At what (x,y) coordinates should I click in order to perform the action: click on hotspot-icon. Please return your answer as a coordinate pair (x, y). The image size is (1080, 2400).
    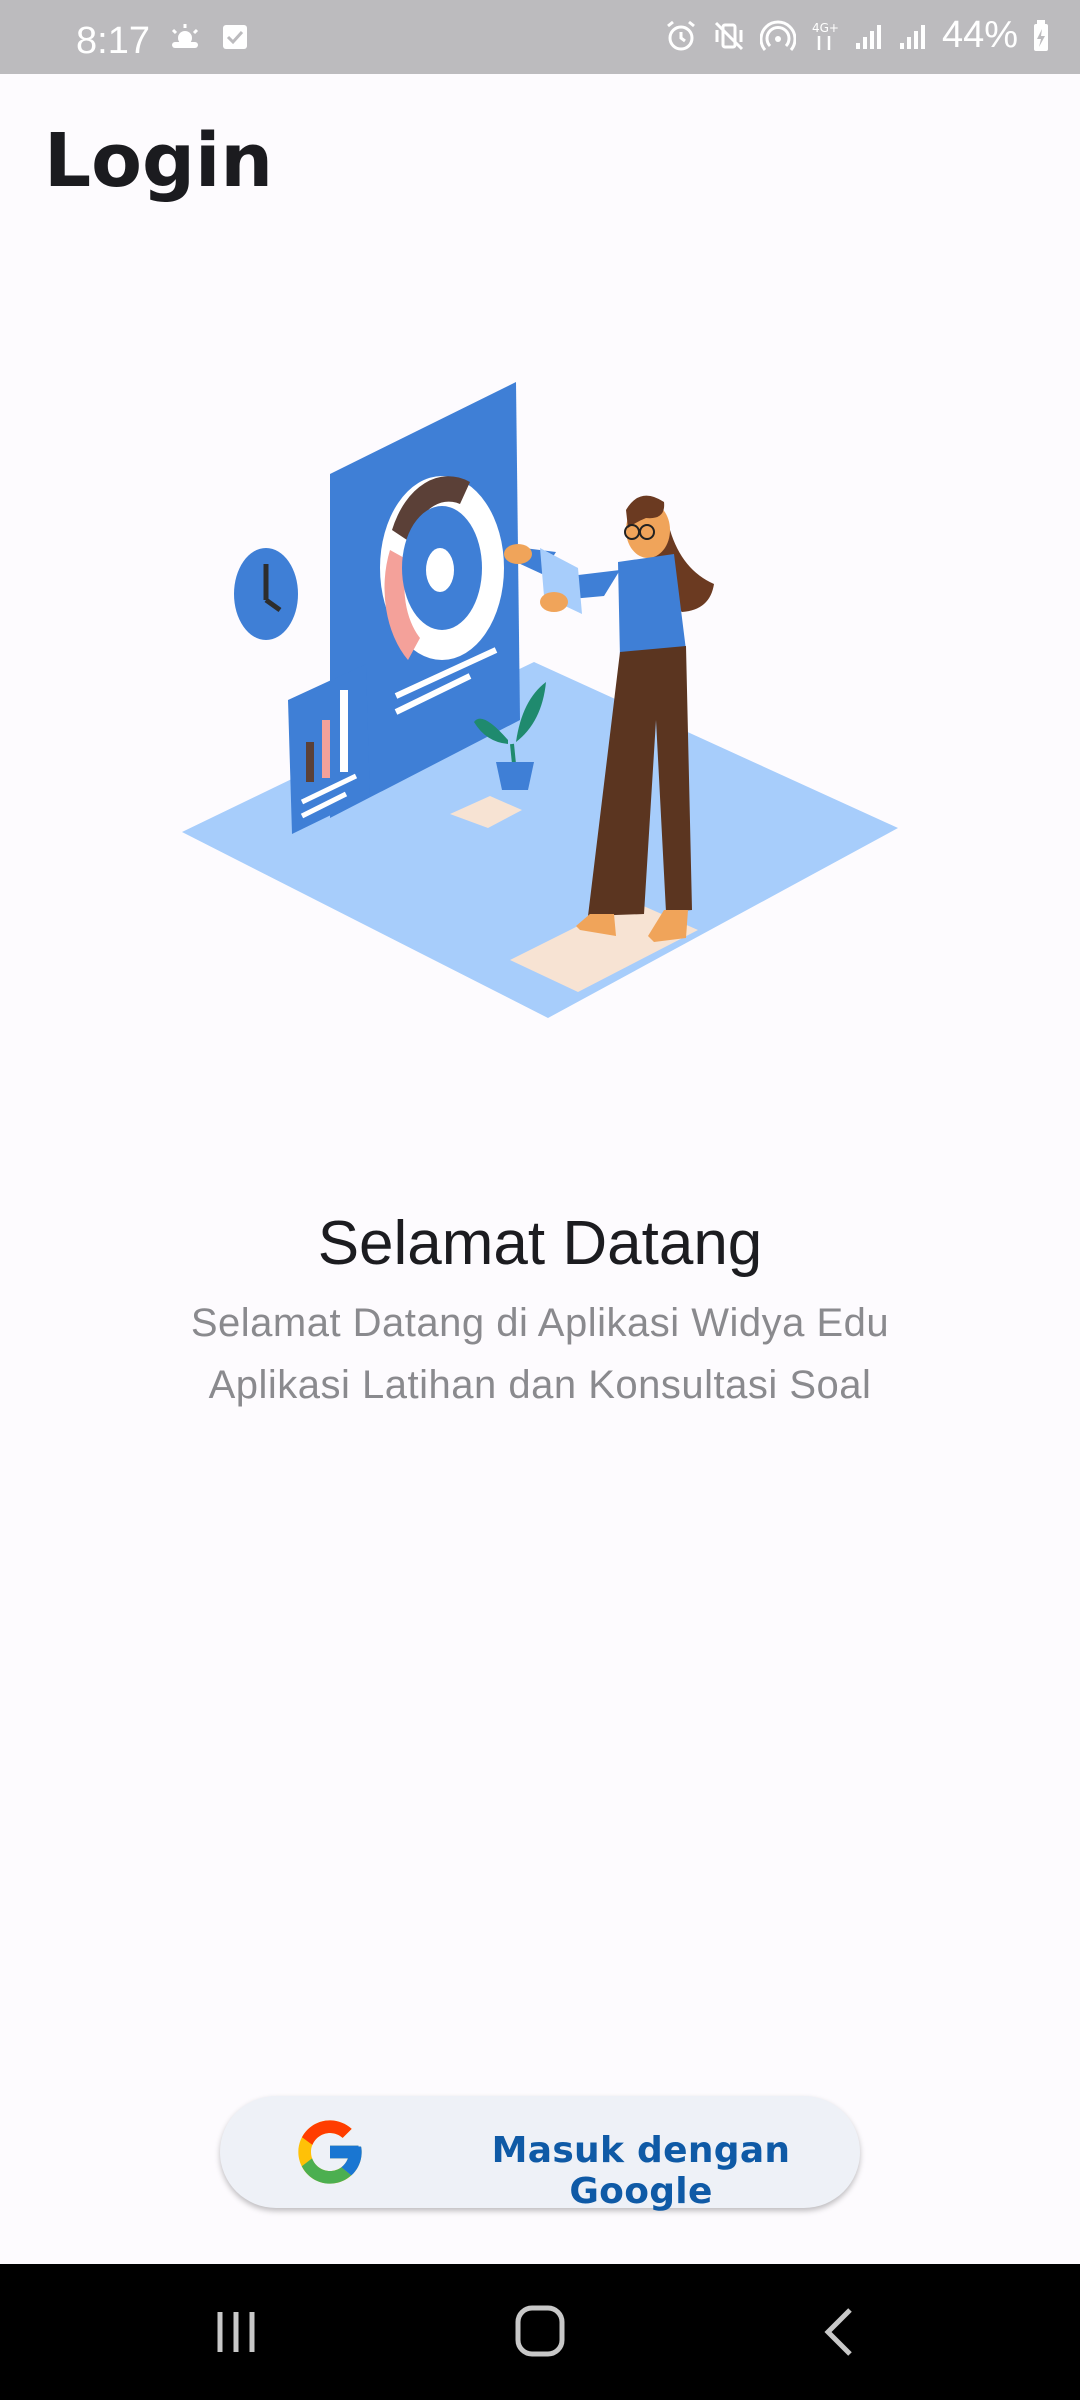
    Looking at the image, I should click on (777, 35).